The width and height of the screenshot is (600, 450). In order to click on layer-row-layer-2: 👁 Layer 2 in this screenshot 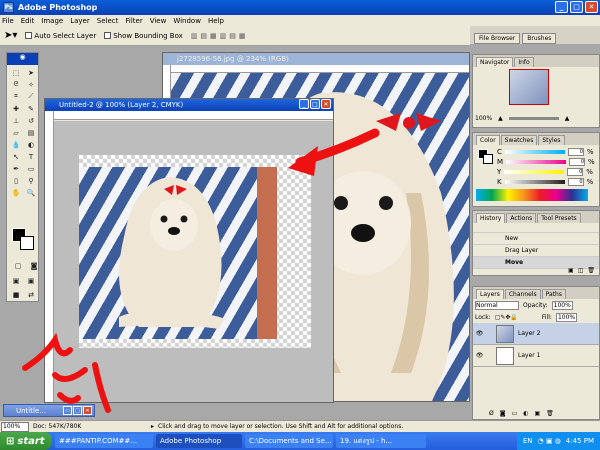, I will do `click(536, 334)`.